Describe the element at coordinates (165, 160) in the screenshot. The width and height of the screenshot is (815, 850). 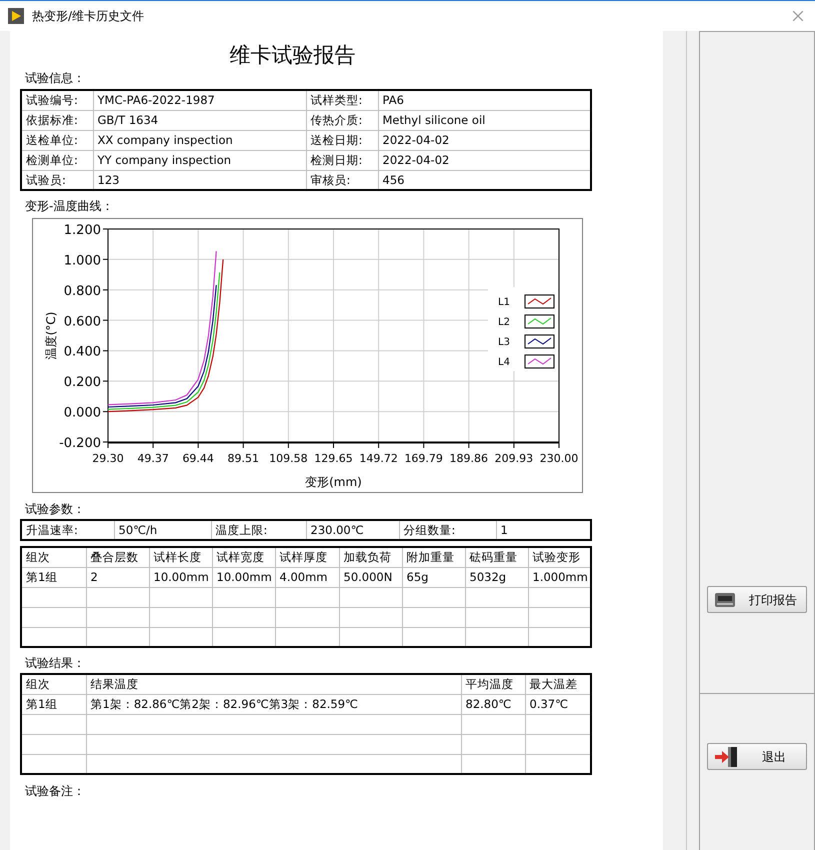
I see `field-value: YY company inspection` at that location.